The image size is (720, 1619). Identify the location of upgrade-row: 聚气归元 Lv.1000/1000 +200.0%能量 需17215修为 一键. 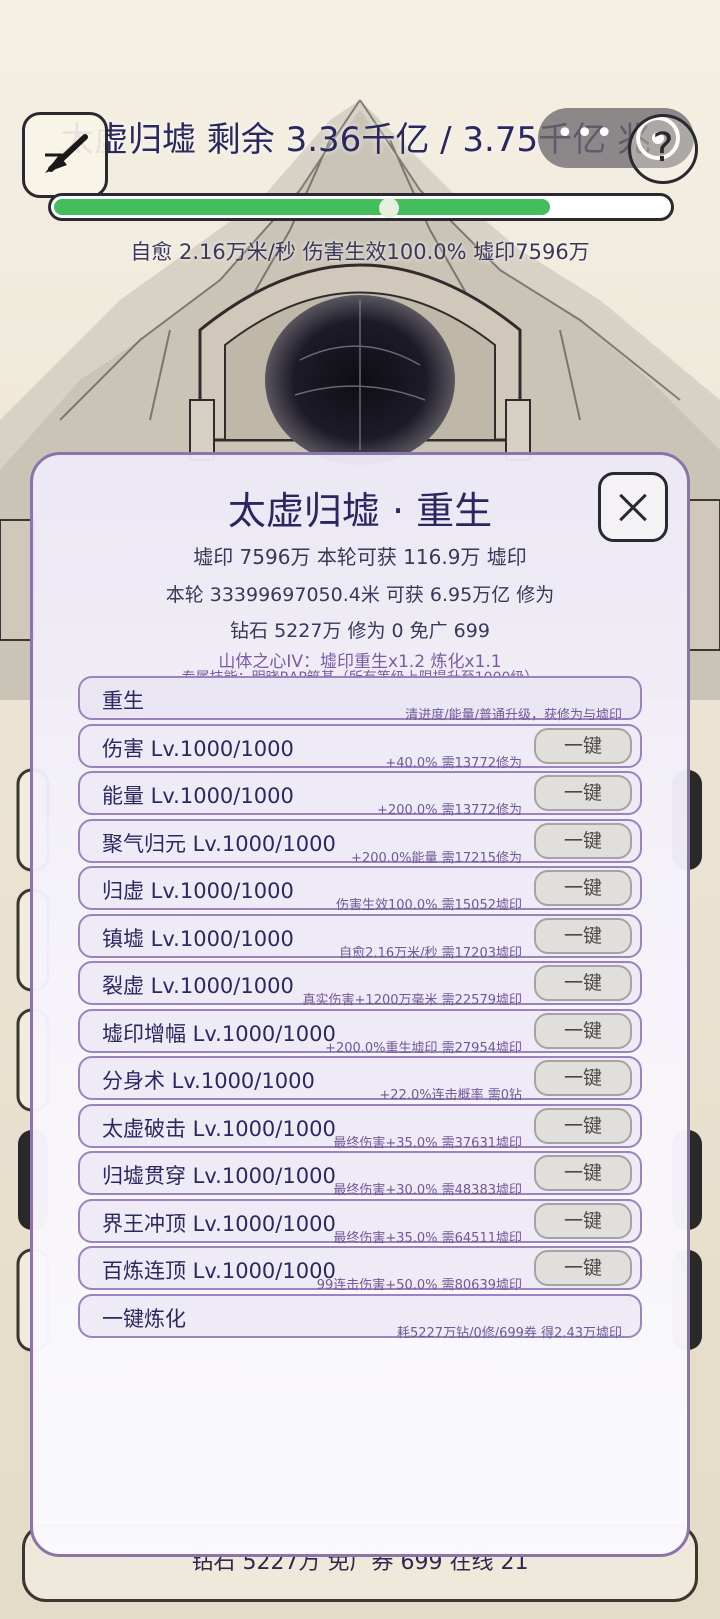
(360, 842).